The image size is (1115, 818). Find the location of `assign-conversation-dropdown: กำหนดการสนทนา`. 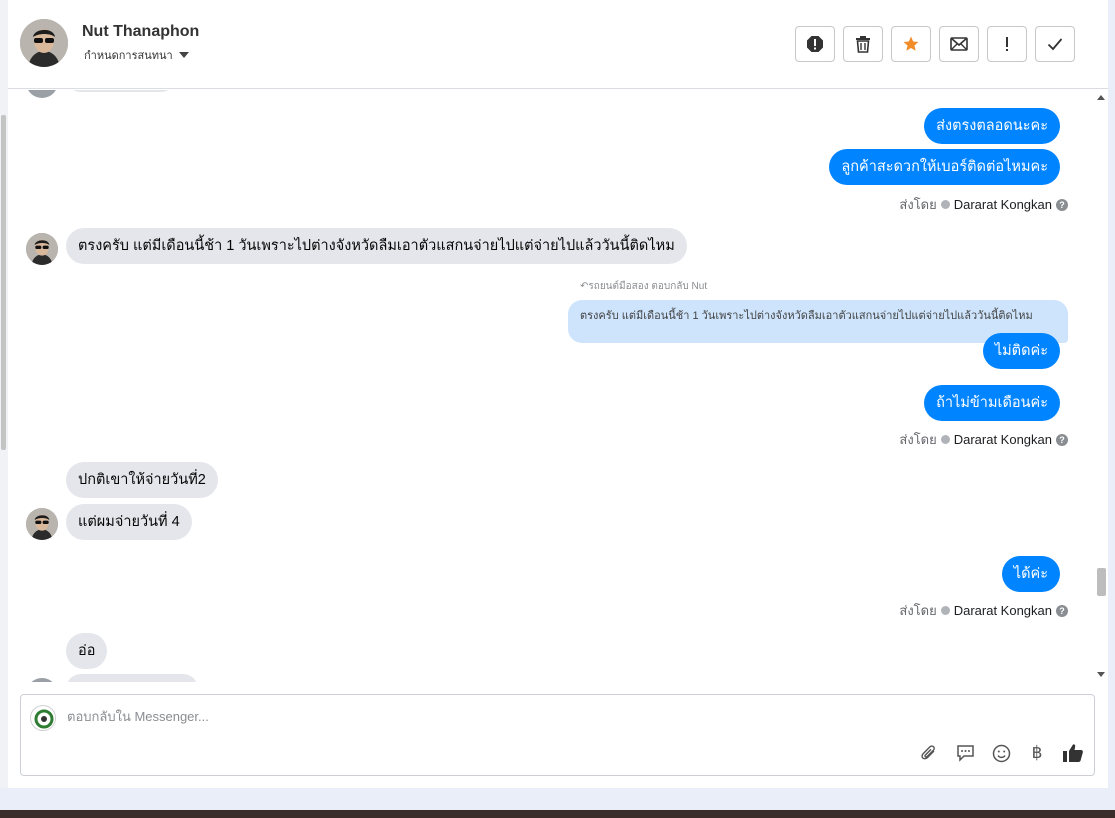

assign-conversation-dropdown: กำหนดการสนทนา is located at coordinates (136, 55).